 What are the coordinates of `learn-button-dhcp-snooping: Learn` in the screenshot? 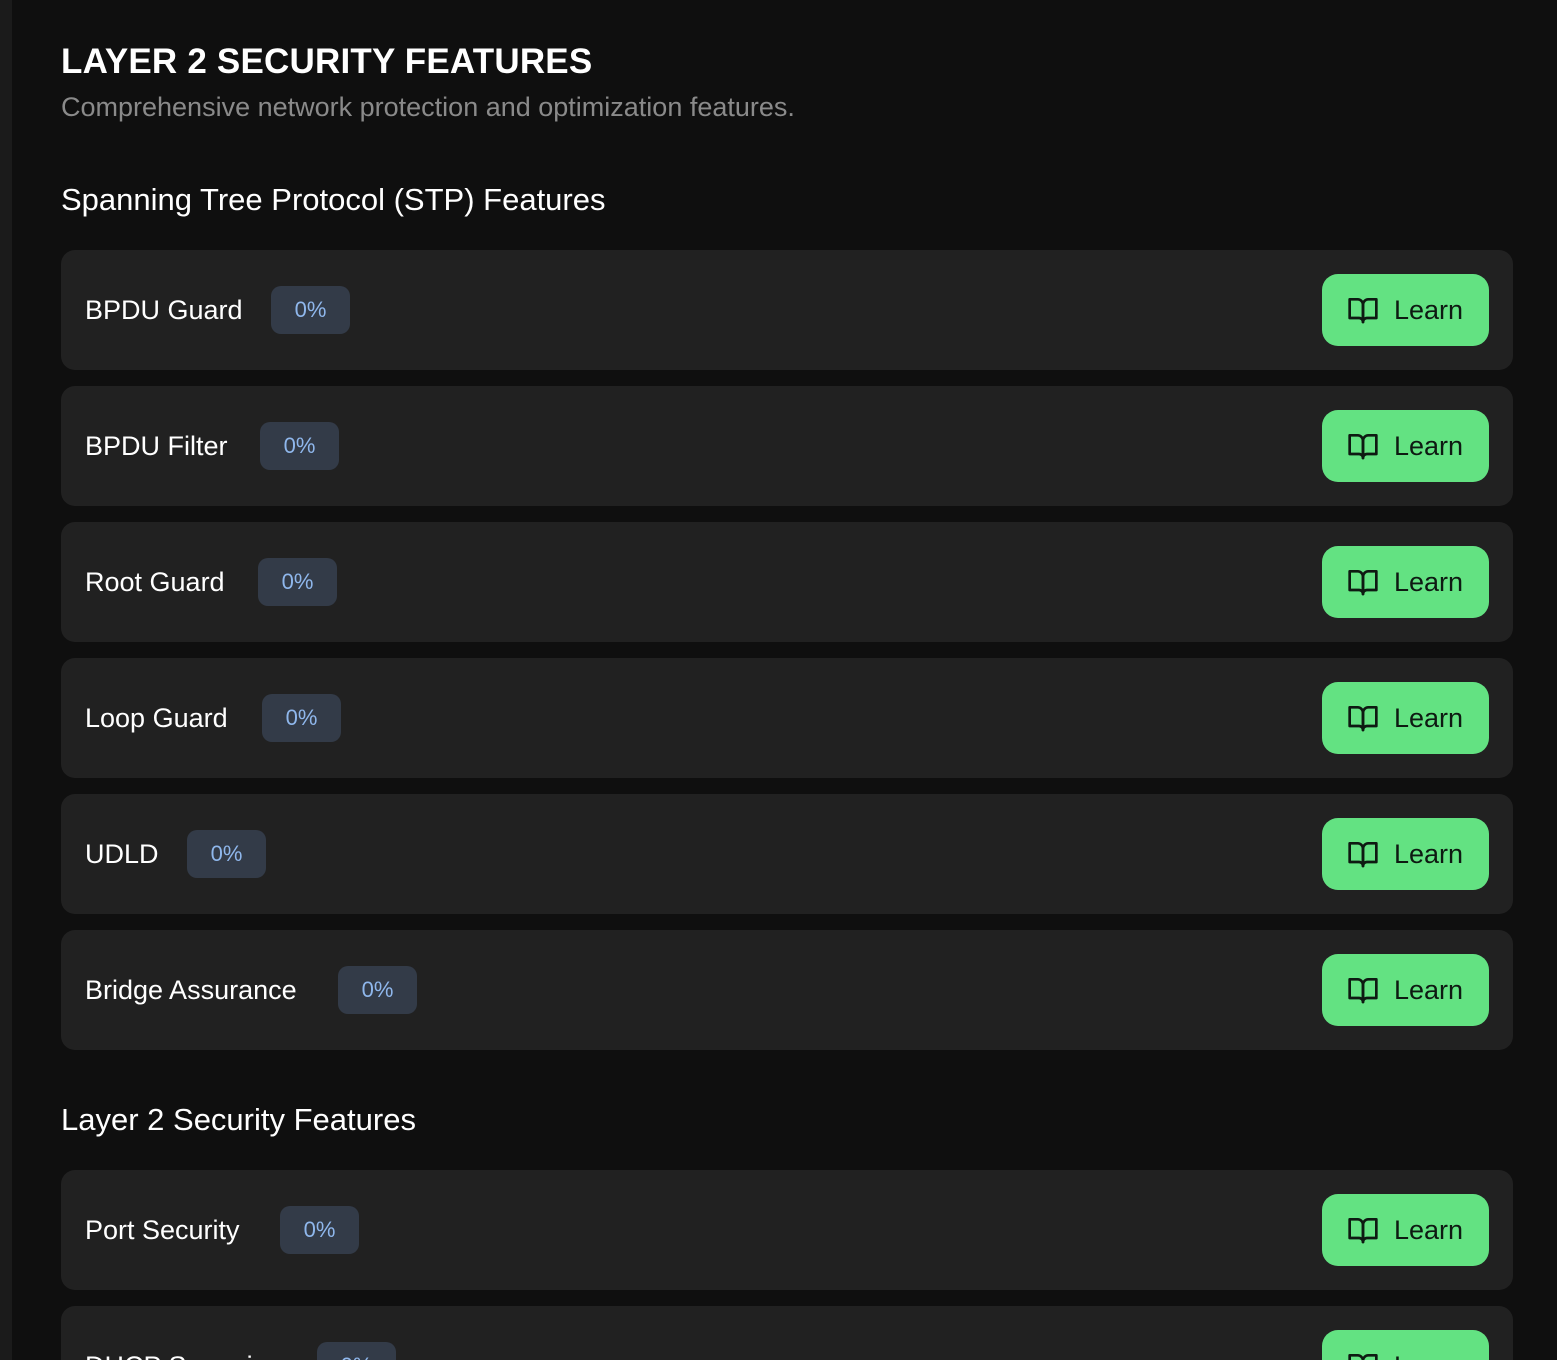 It's located at (1405, 1345).